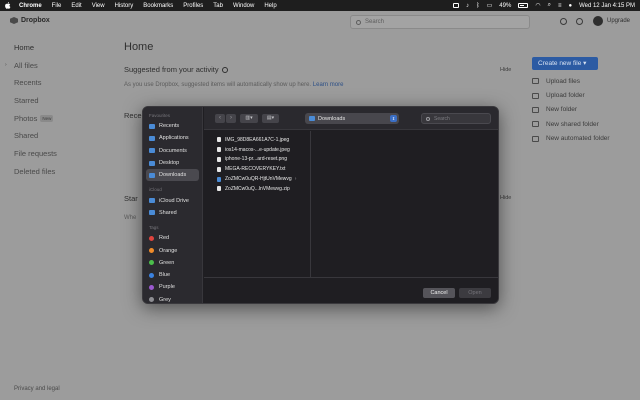  I want to click on file-row: IMG_98D8EA661A7C-1.jpeg, so click(257, 140).